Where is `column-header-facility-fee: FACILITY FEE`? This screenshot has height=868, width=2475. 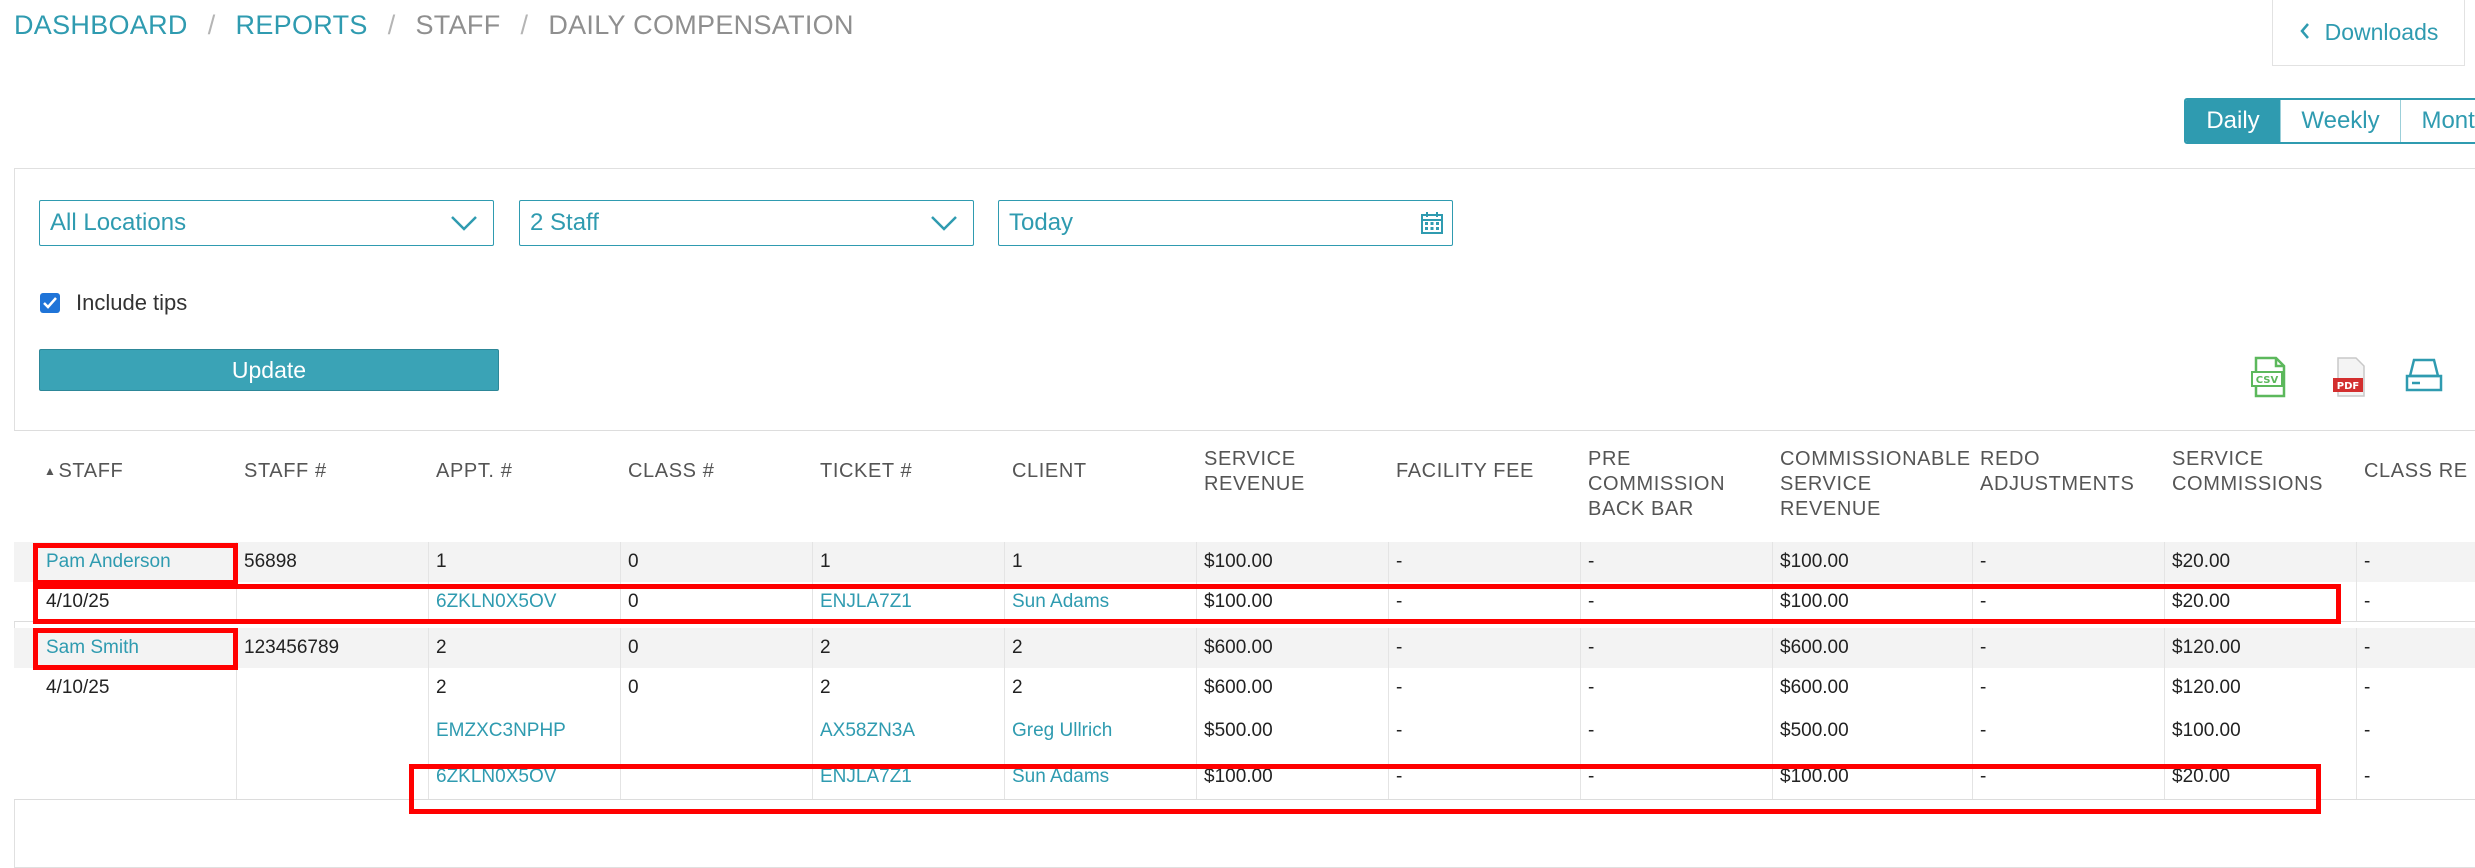
column-header-facility-fee: FACILITY FEE is located at coordinates (1465, 471).